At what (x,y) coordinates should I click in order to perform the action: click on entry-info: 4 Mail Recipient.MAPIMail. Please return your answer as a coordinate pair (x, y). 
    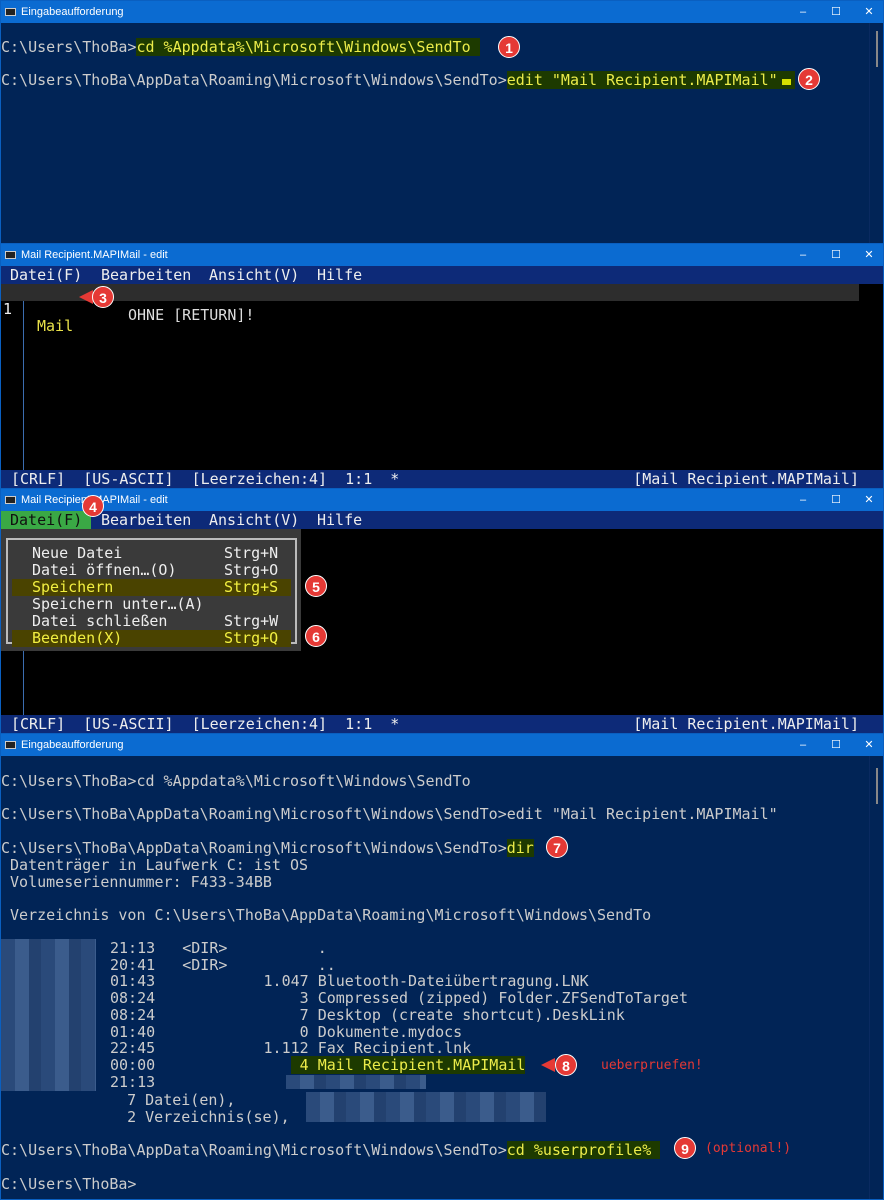
    Looking at the image, I should click on (340, 1064).